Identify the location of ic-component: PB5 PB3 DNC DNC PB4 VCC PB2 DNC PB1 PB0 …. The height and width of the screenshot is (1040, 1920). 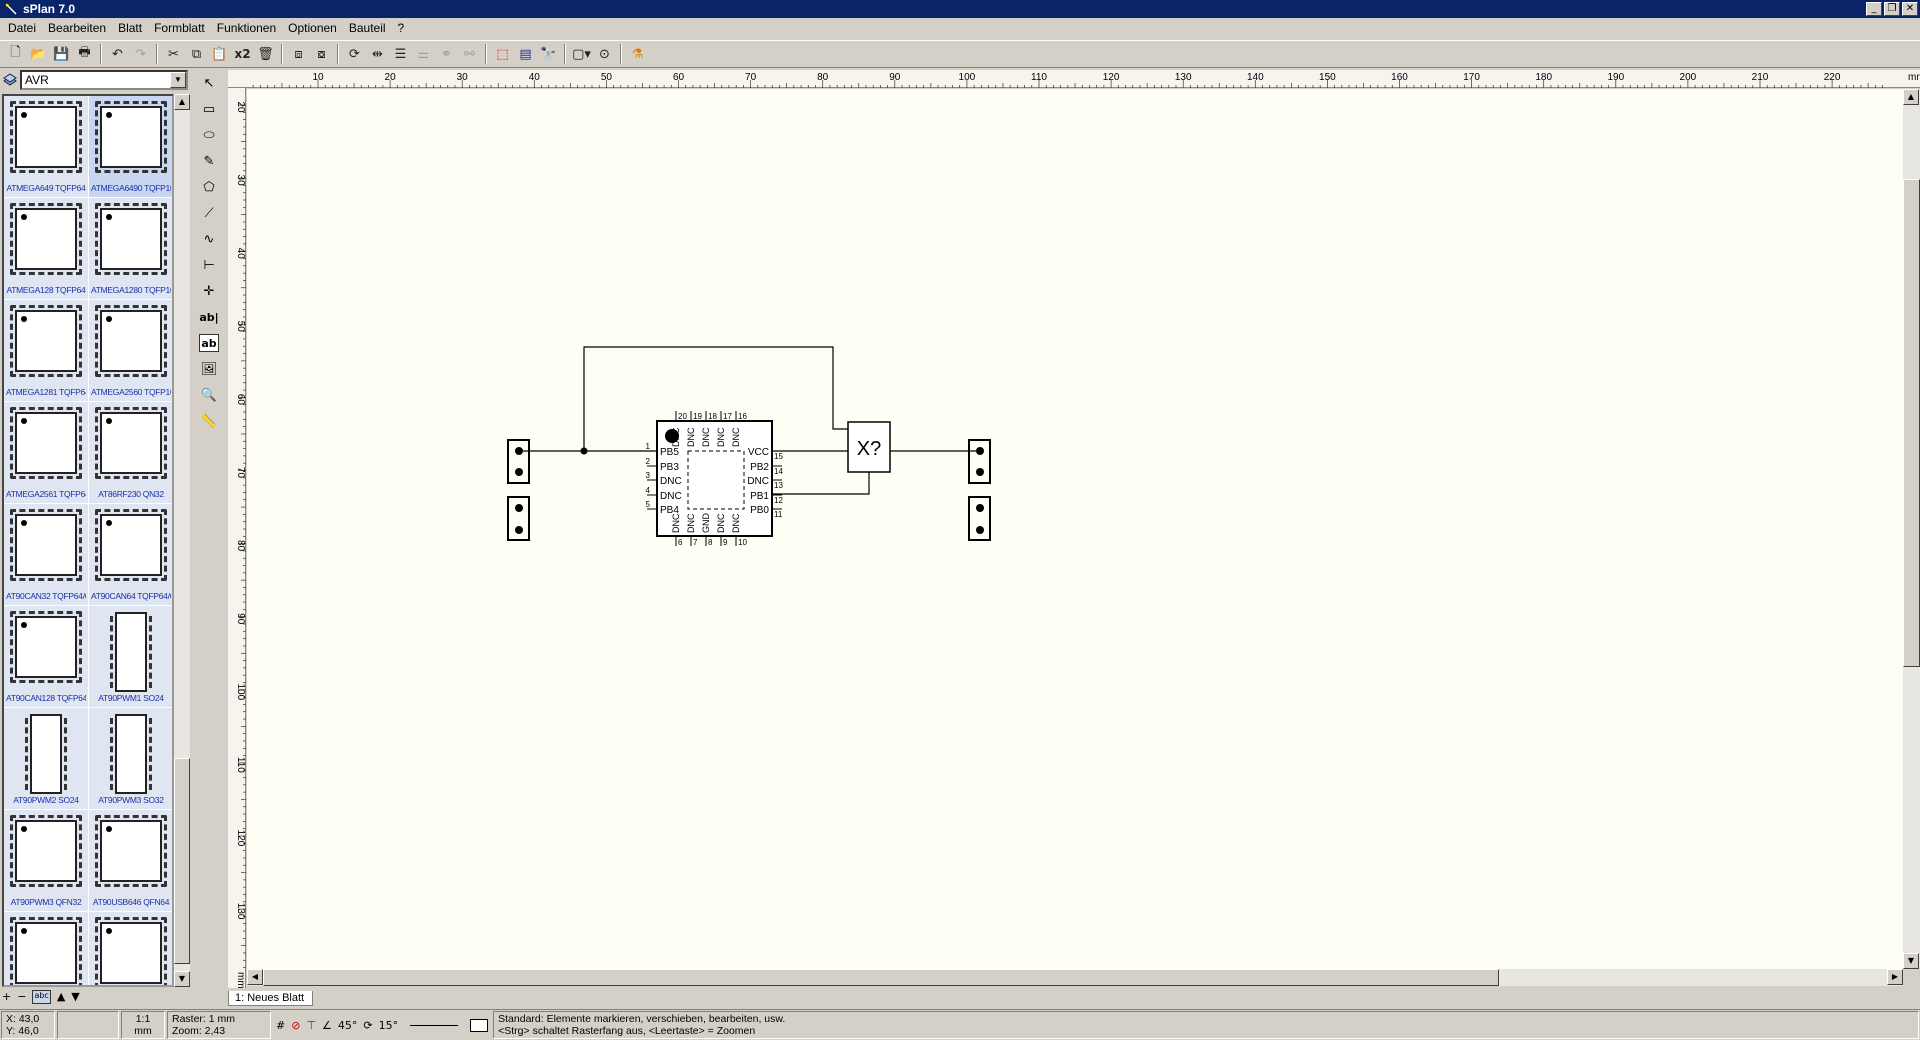
(715, 479).